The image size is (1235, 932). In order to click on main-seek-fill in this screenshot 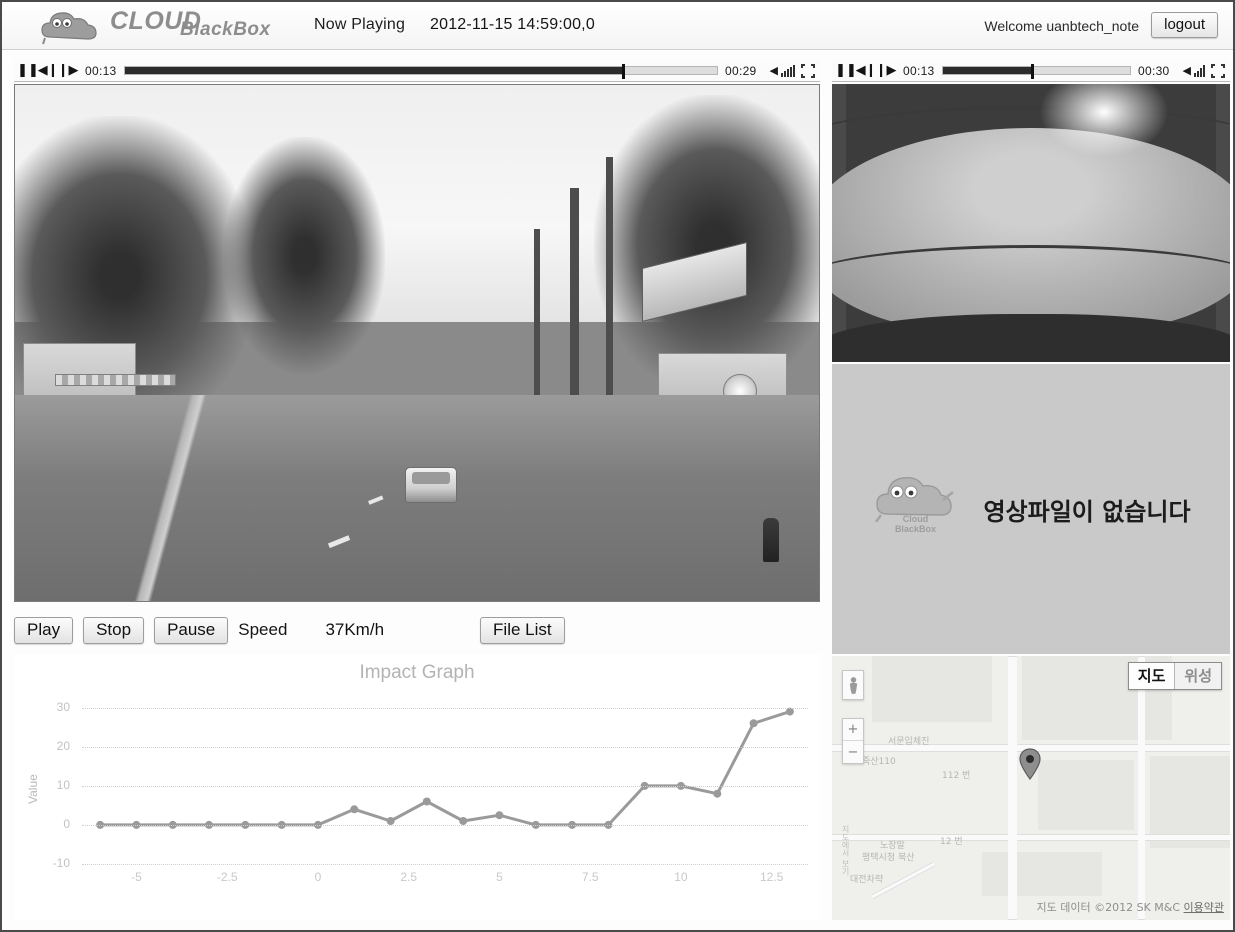, I will do `click(373, 70)`.